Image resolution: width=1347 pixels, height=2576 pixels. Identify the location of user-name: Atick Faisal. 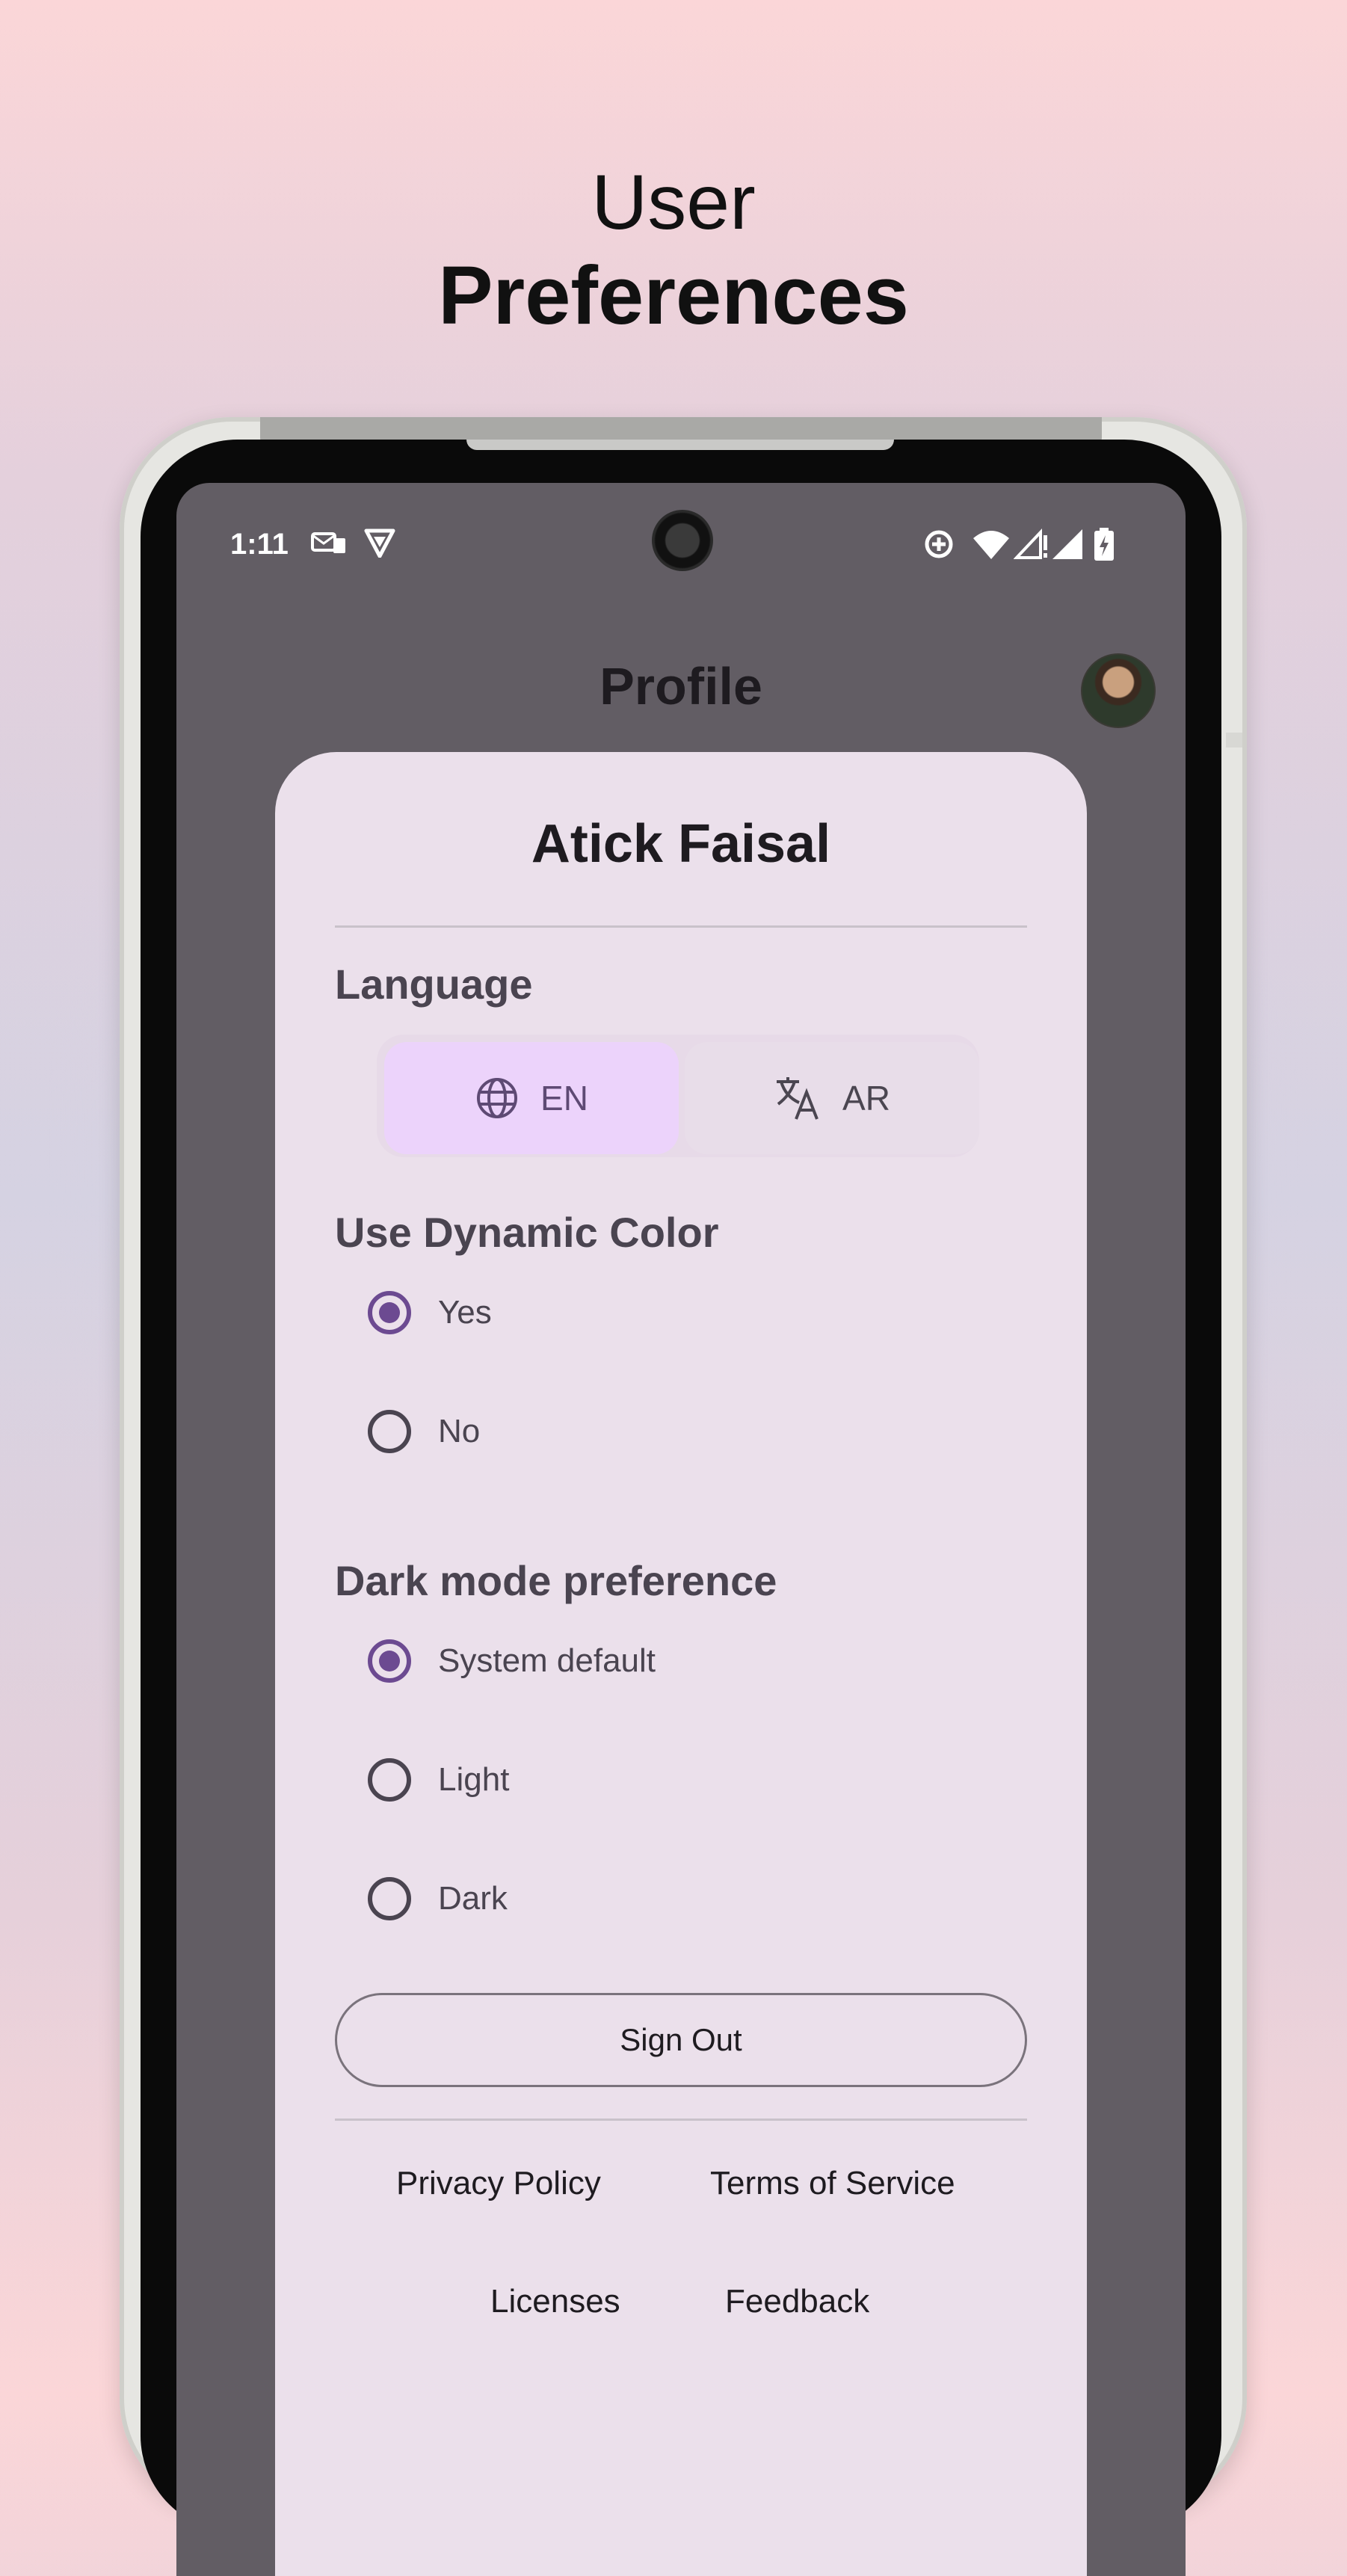
(681, 844).